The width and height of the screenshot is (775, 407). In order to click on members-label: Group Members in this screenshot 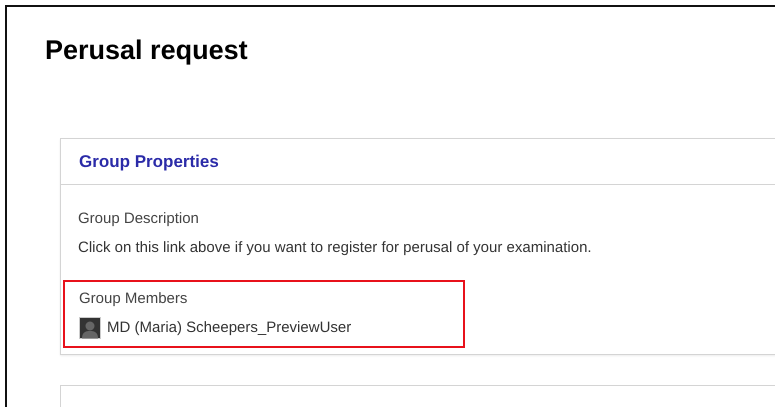, I will do `click(133, 299)`.